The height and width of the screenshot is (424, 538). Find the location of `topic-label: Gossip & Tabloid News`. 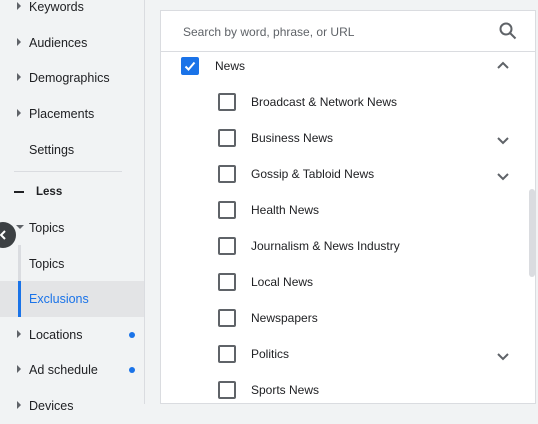

topic-label: Gossip & Tabloid News is located at coordinates (313, 174).